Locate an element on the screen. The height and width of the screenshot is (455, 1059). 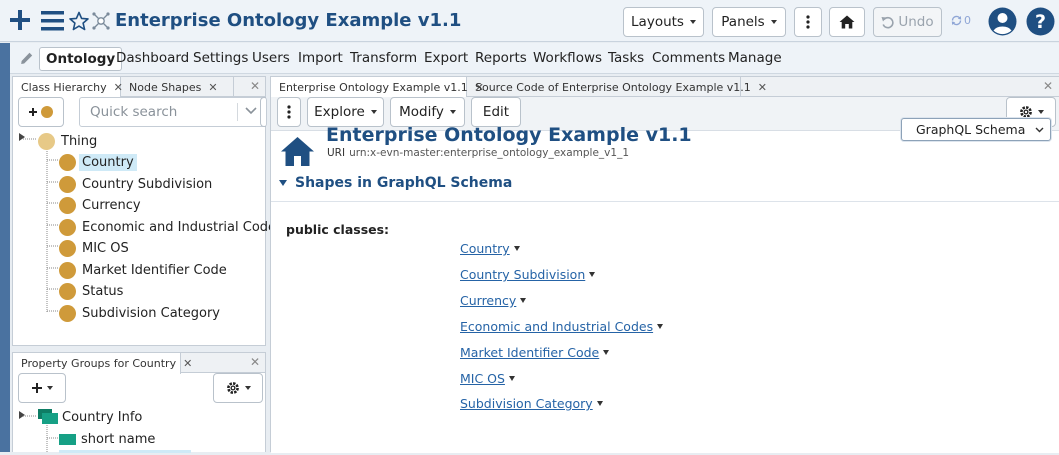
tree-item-label: Subdivision Category is located at coordinates (151, 313).